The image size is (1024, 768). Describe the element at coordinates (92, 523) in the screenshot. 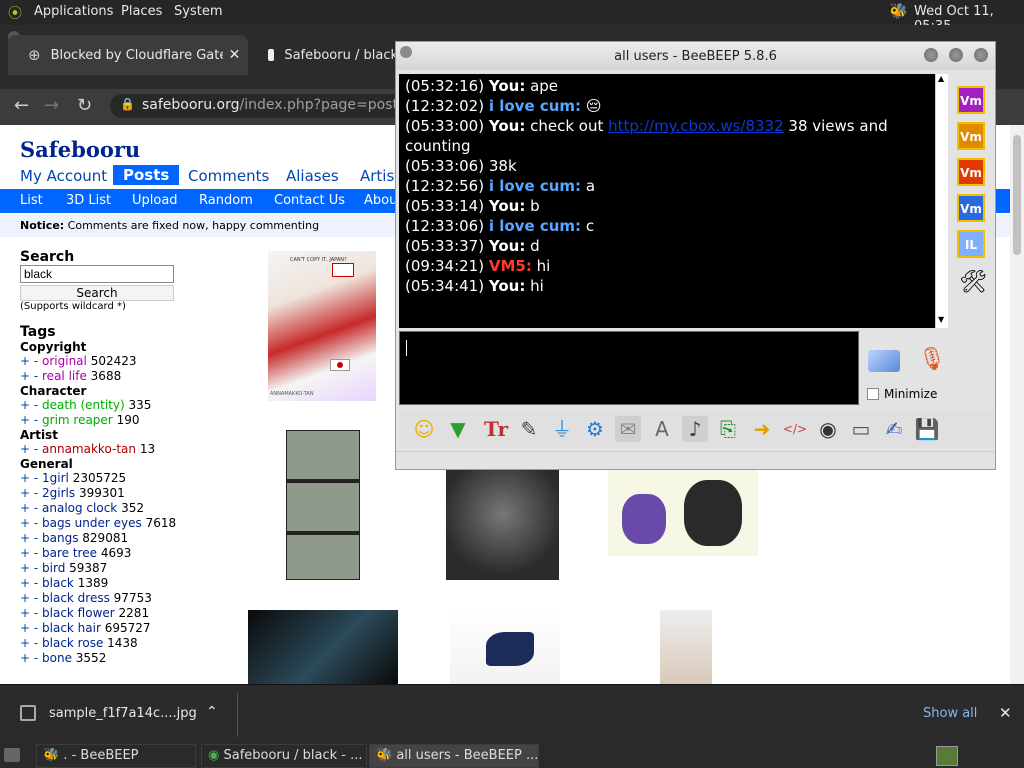

I see `tag-link: bags under eyes` at that location.